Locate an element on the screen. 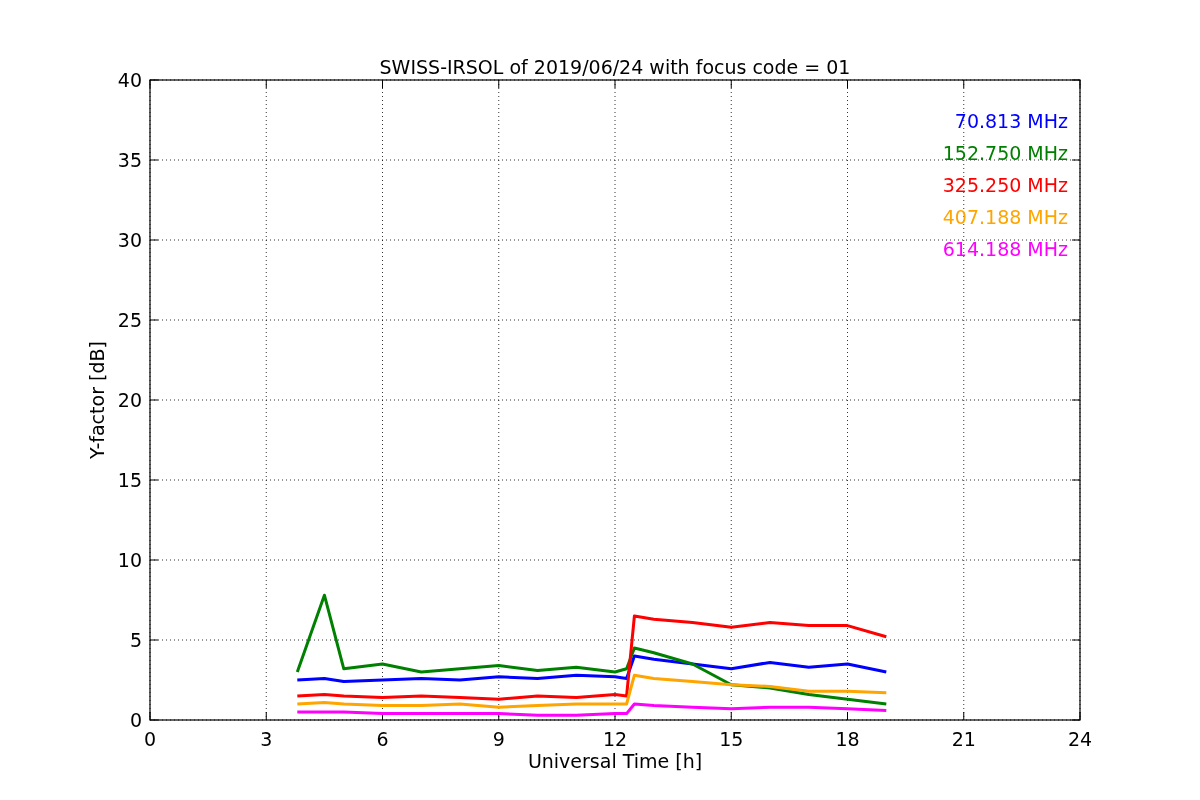 The width and height of the screenshot is (1200, 800). legend-label: 70.813 MHz is located at coordinates (1011, 121).